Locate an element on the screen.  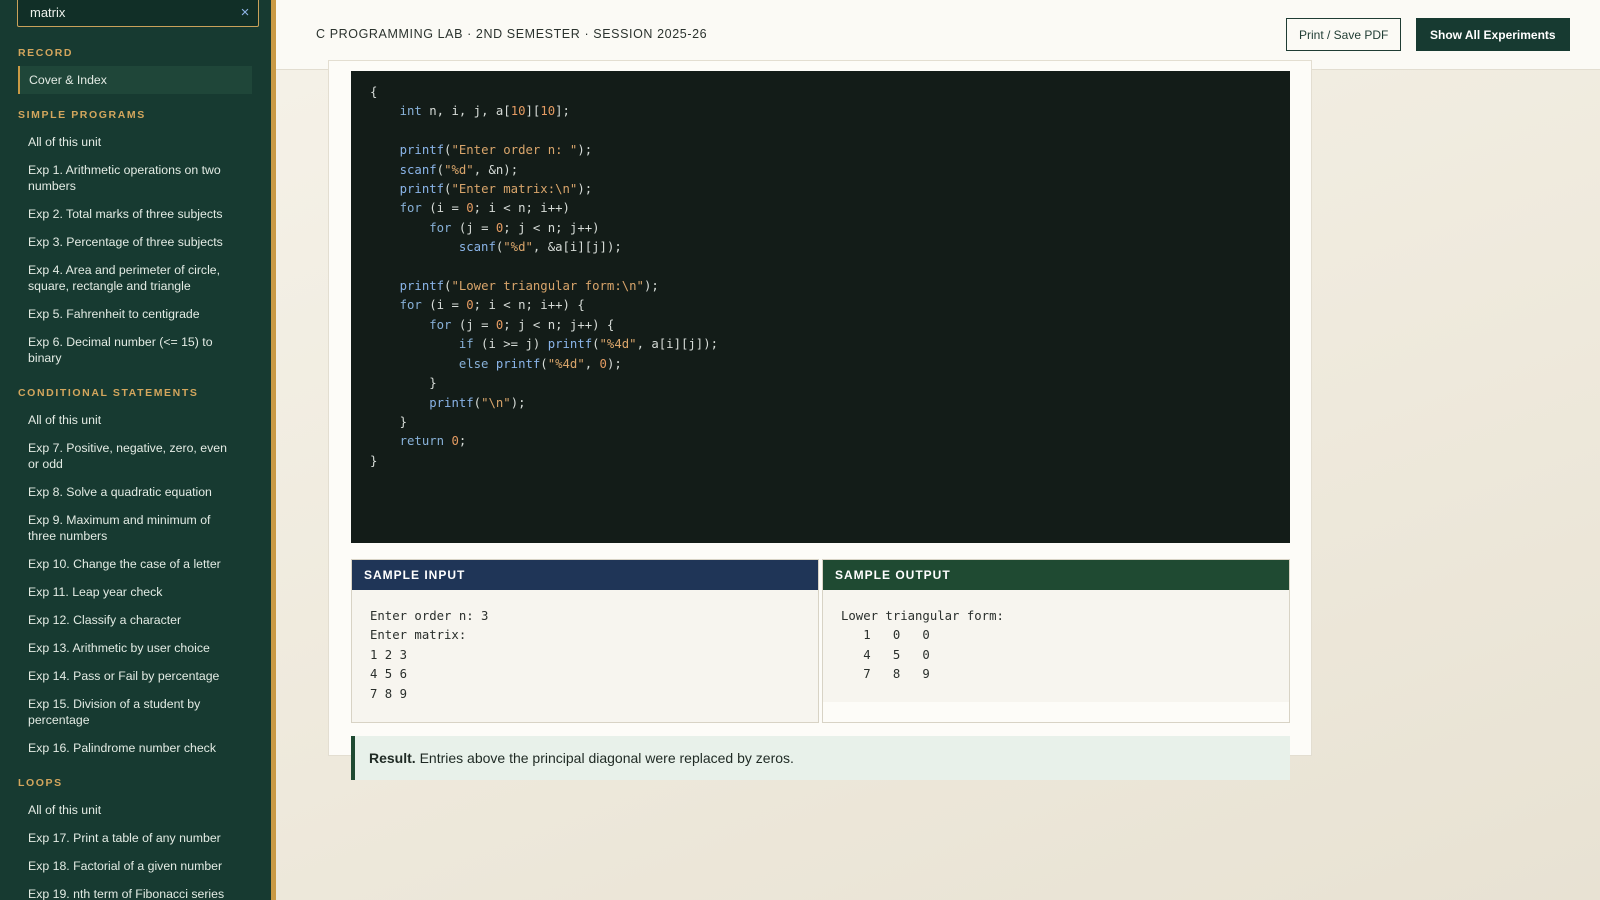
sidebar-item: Exp 12. Classify a character is located at coordinates (135, 620).